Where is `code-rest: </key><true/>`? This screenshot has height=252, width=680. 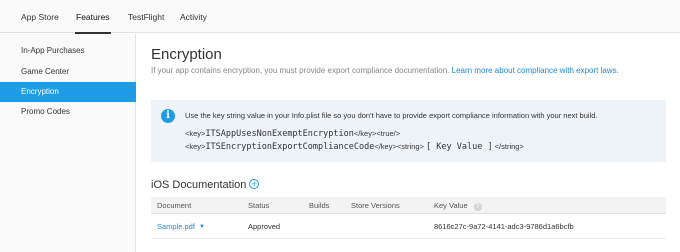 code-rest: </key><true/> is located at coordinates (377, 133).